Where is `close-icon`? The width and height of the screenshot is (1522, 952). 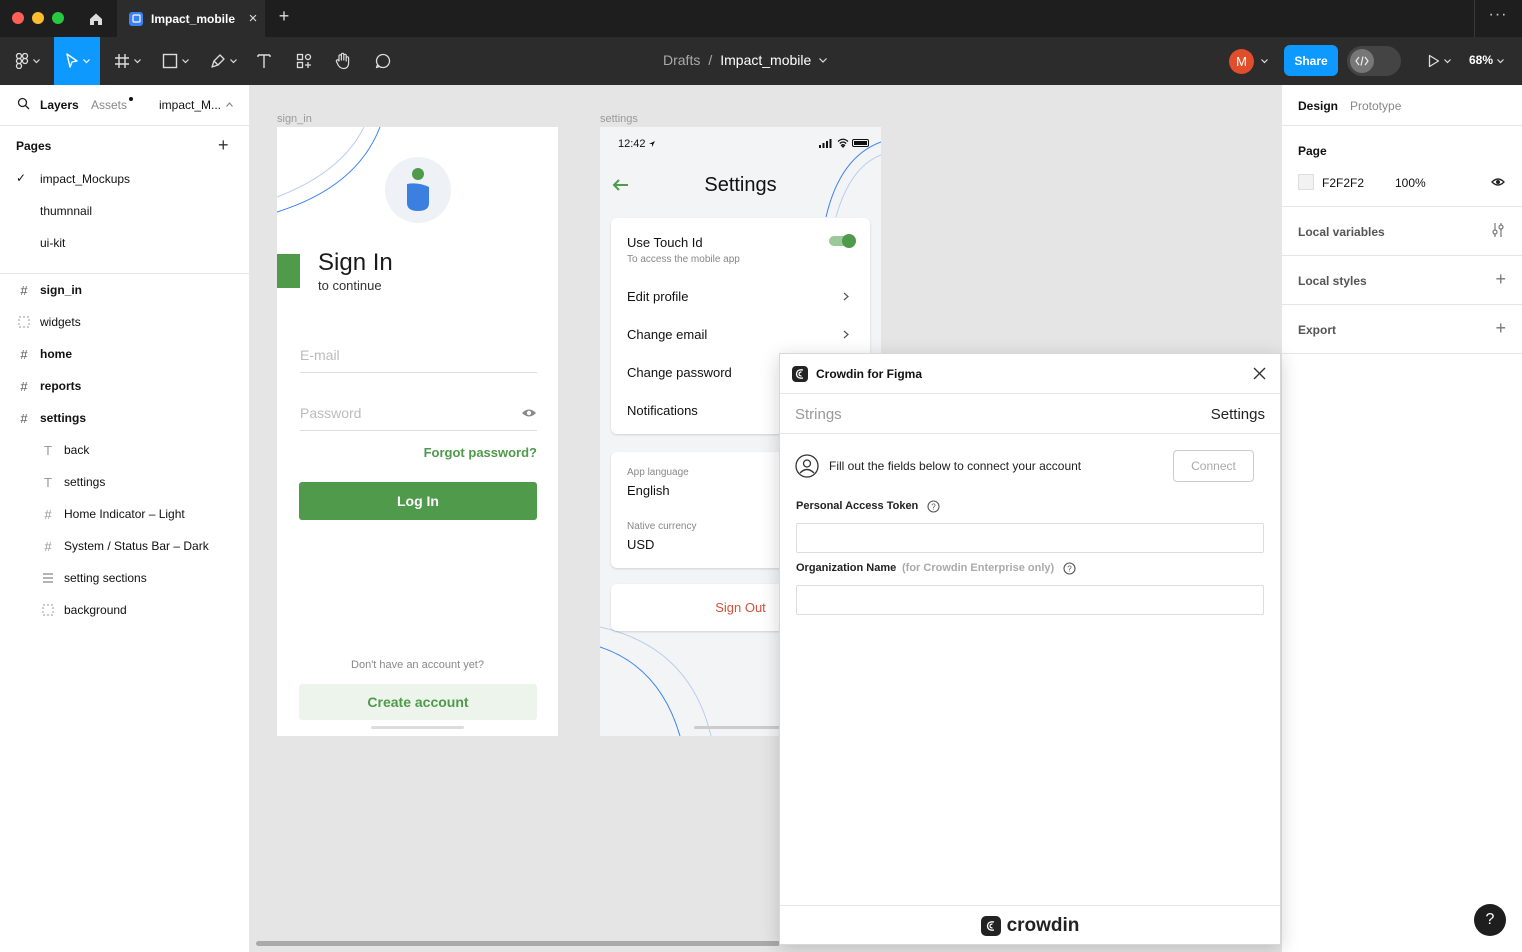 close-icon is located at coordinates (1259, 373).